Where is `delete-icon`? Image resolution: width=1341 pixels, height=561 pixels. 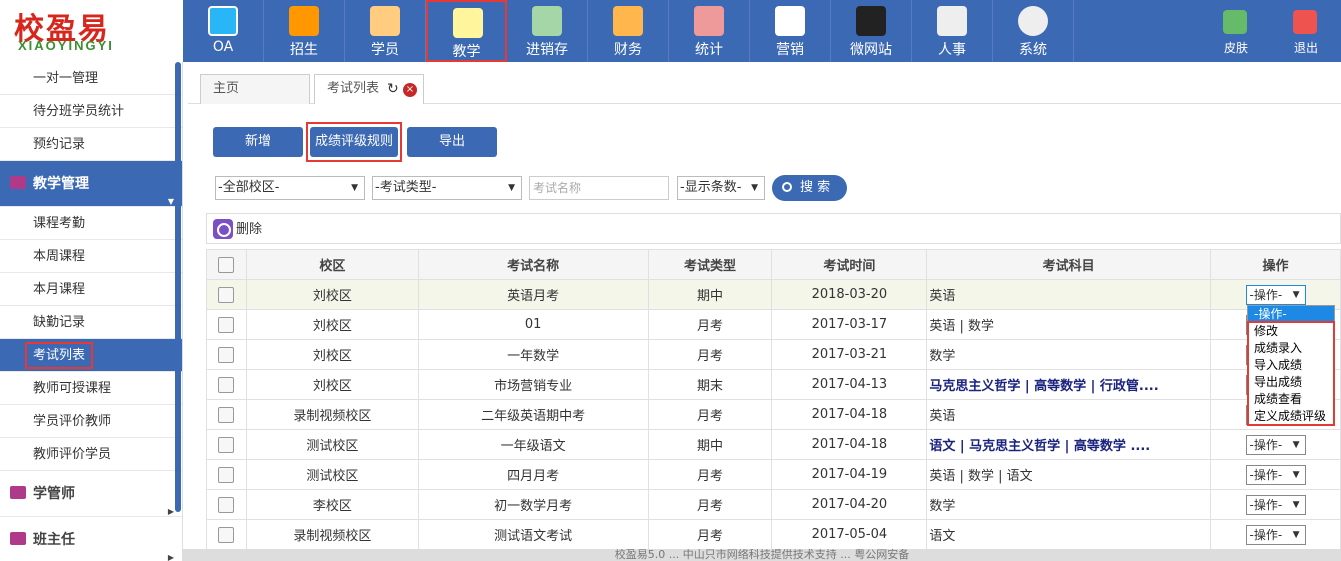
delete-icon is located at coordinates (223, 229).